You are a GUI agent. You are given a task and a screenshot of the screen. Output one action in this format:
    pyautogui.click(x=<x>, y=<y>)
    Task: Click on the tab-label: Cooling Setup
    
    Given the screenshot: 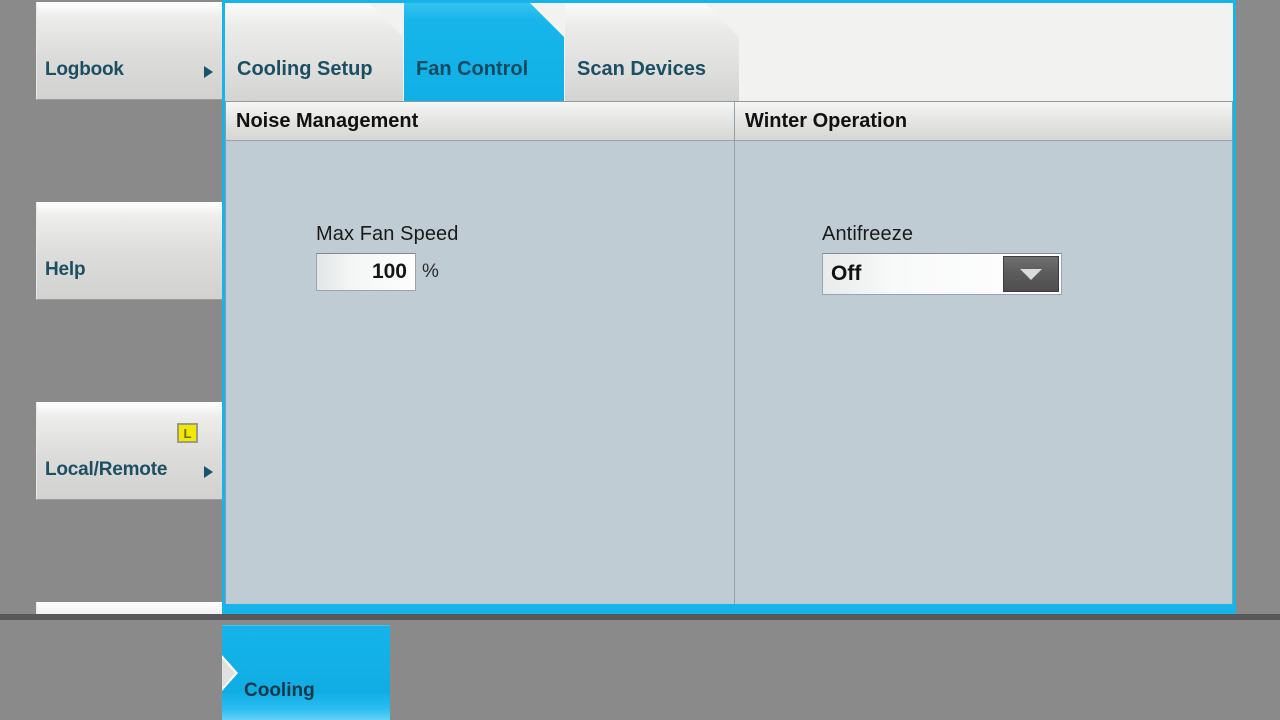 What is the action you would take?
    pyautogui.click(x=305, y=69)
    